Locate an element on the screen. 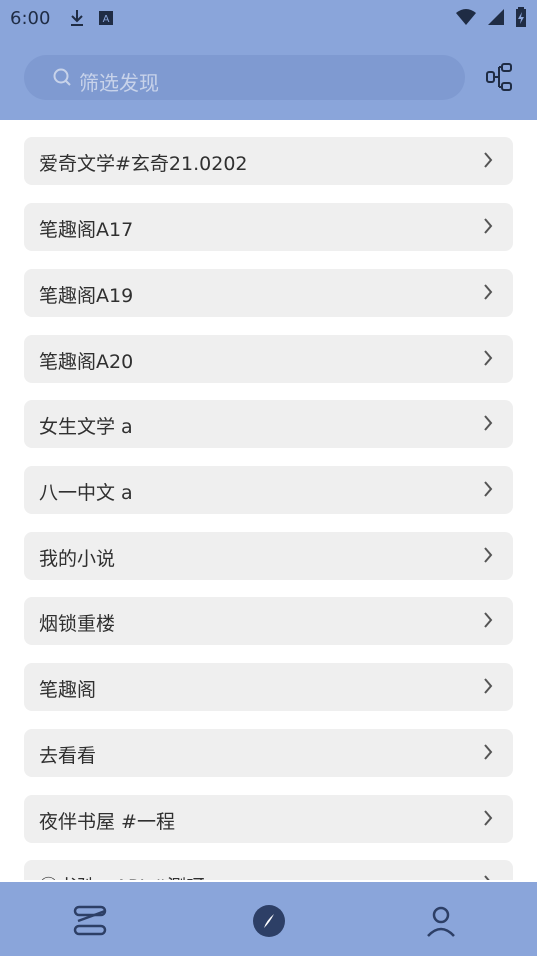 This screenshot has width=537, height=956. group-icon is located at coordinates (500, 79).